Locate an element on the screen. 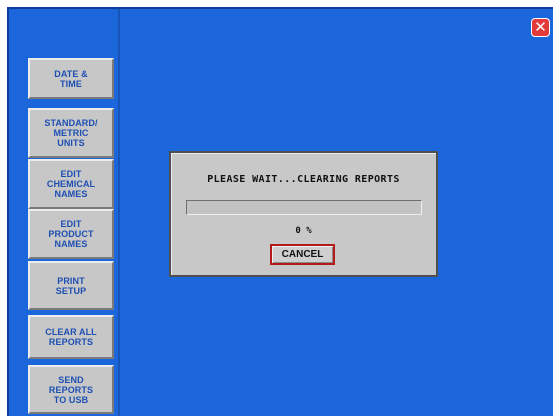  sidebar-button-date-time: DATE & TIME is located at coordinates (71, 78).